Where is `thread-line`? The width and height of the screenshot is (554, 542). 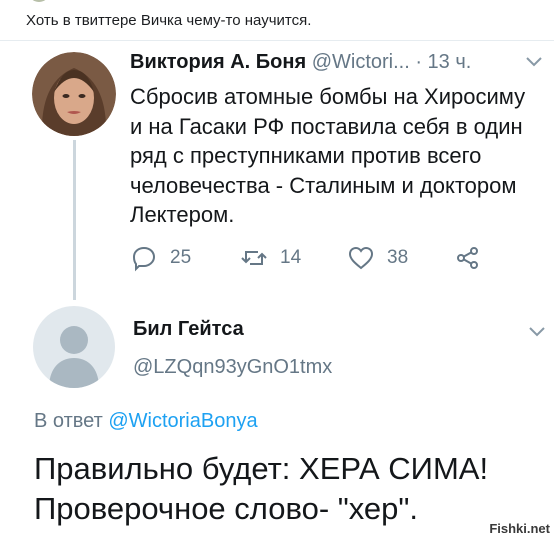
thread-line is located at coordinates (74, 220).